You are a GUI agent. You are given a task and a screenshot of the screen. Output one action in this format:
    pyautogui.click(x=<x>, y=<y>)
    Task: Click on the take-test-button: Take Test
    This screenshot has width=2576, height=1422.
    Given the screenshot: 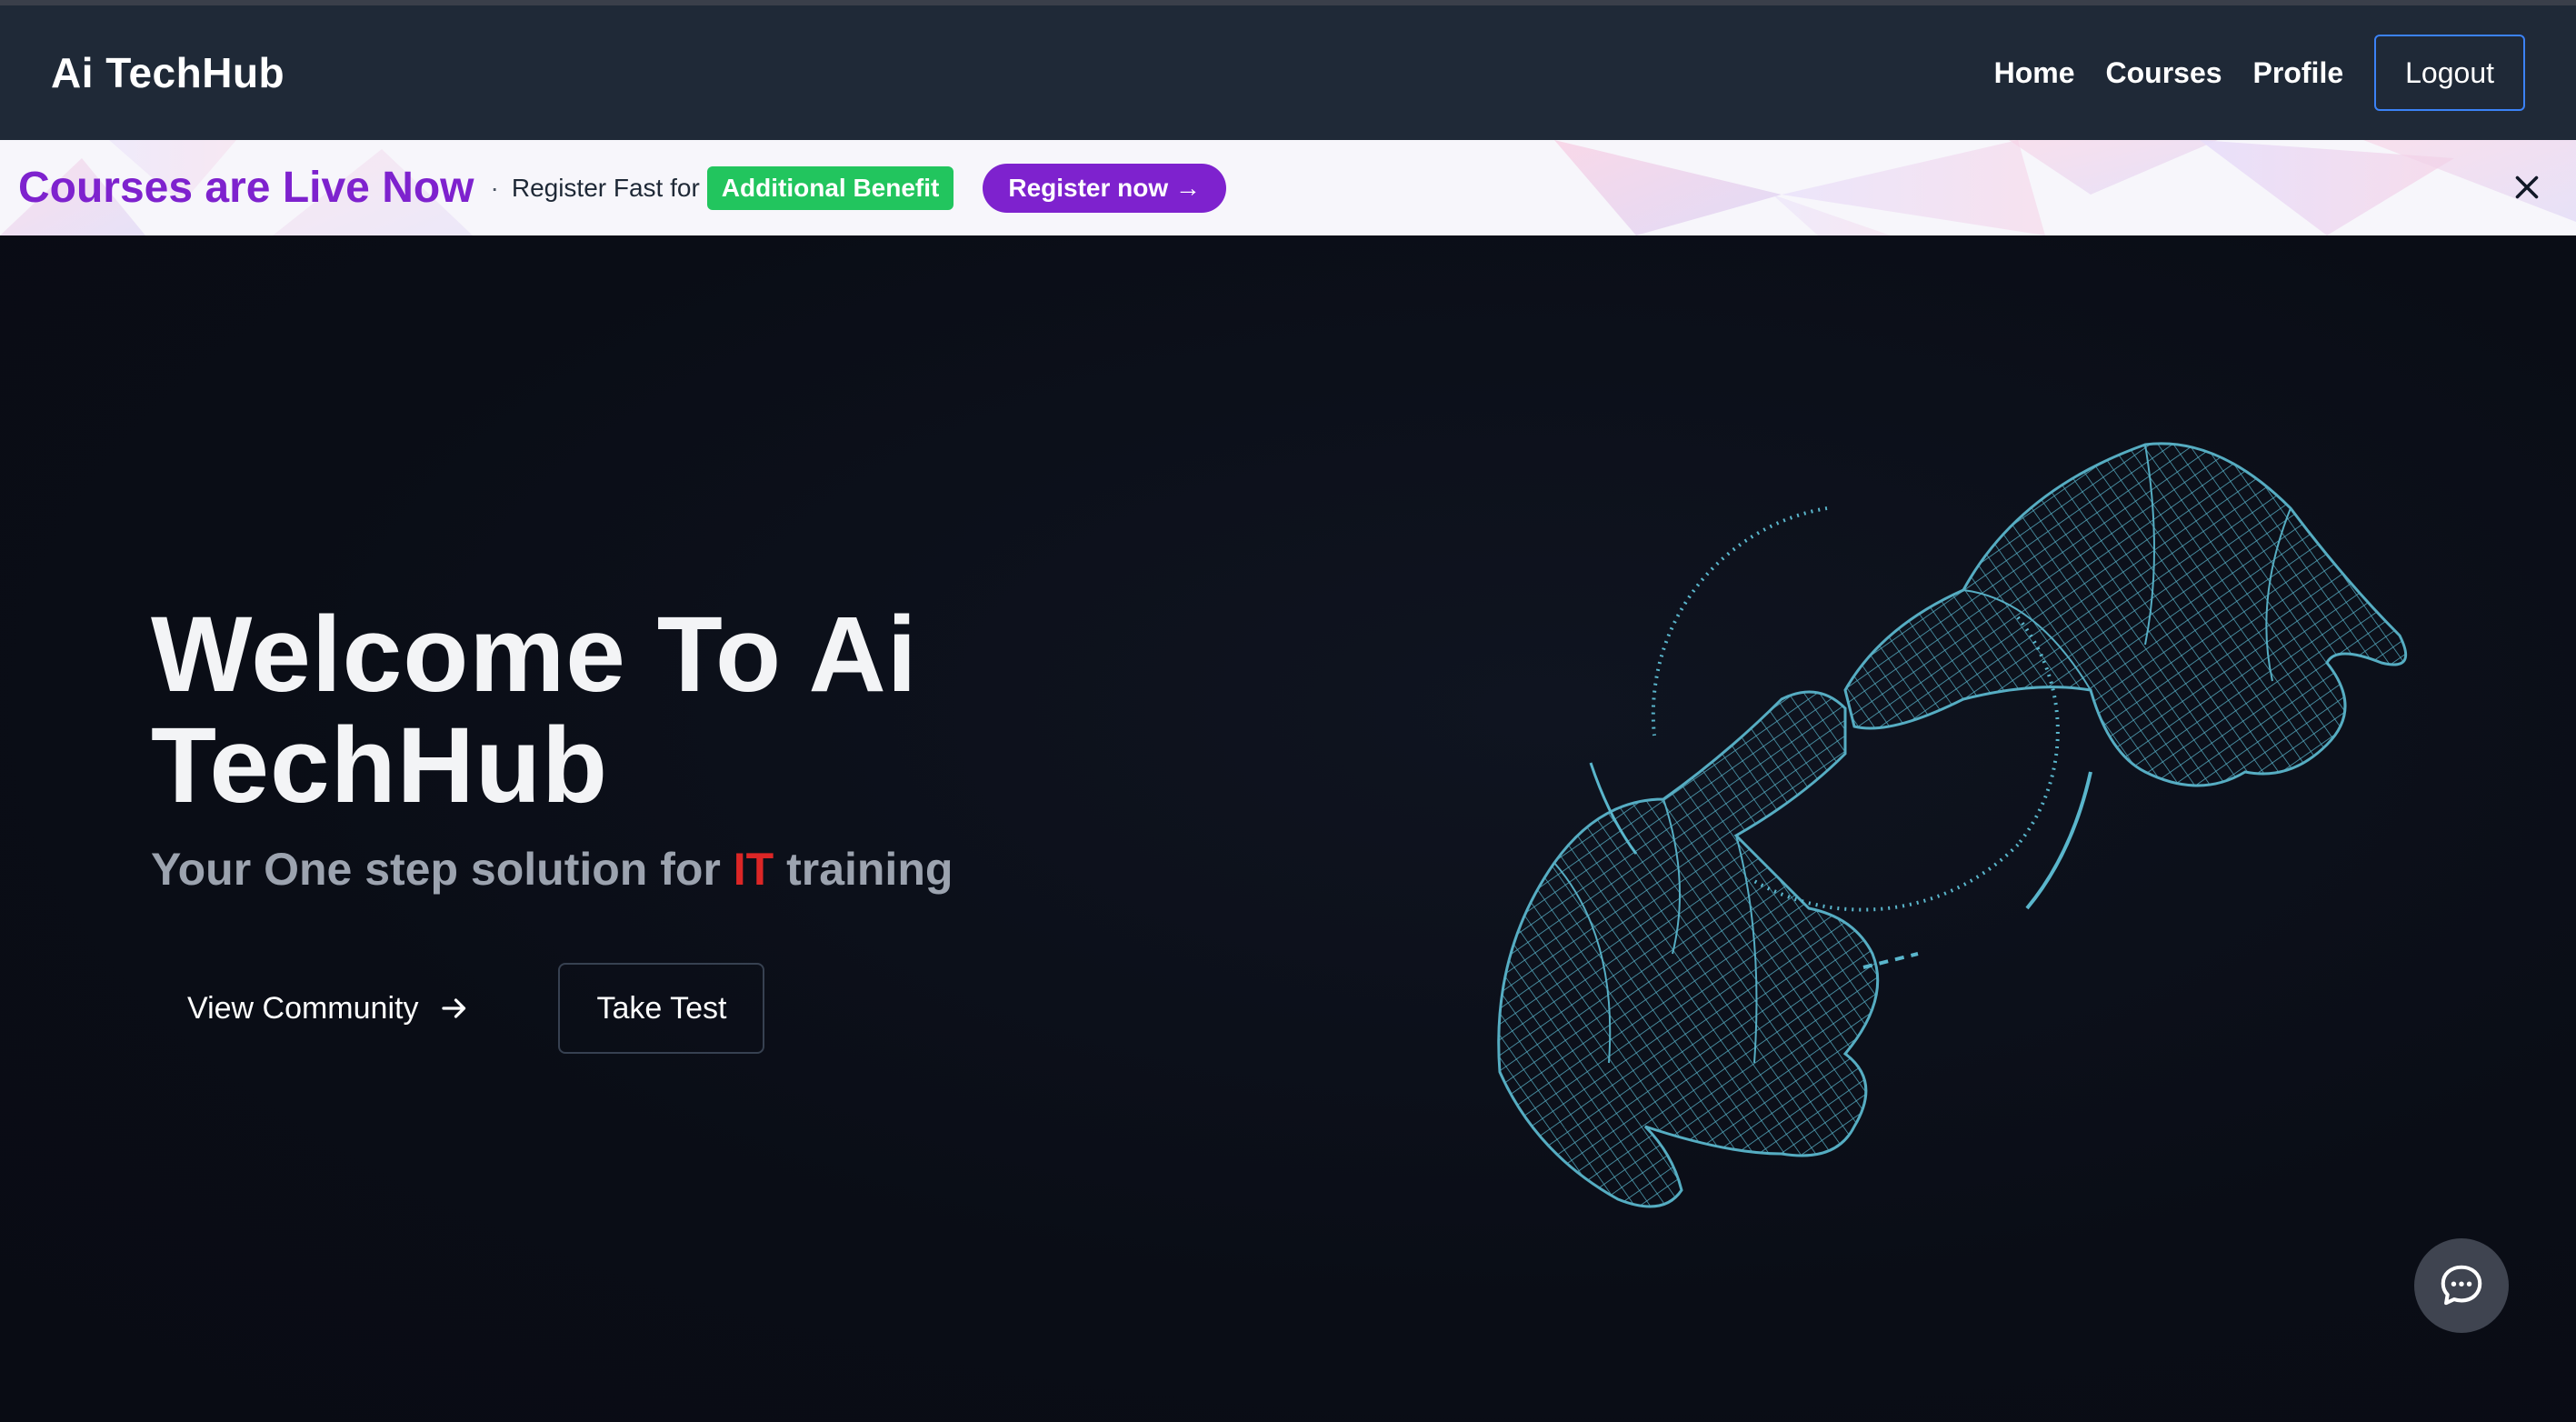 What is the action you would take?
    pyautogui.click(x=662, y=1008)
    